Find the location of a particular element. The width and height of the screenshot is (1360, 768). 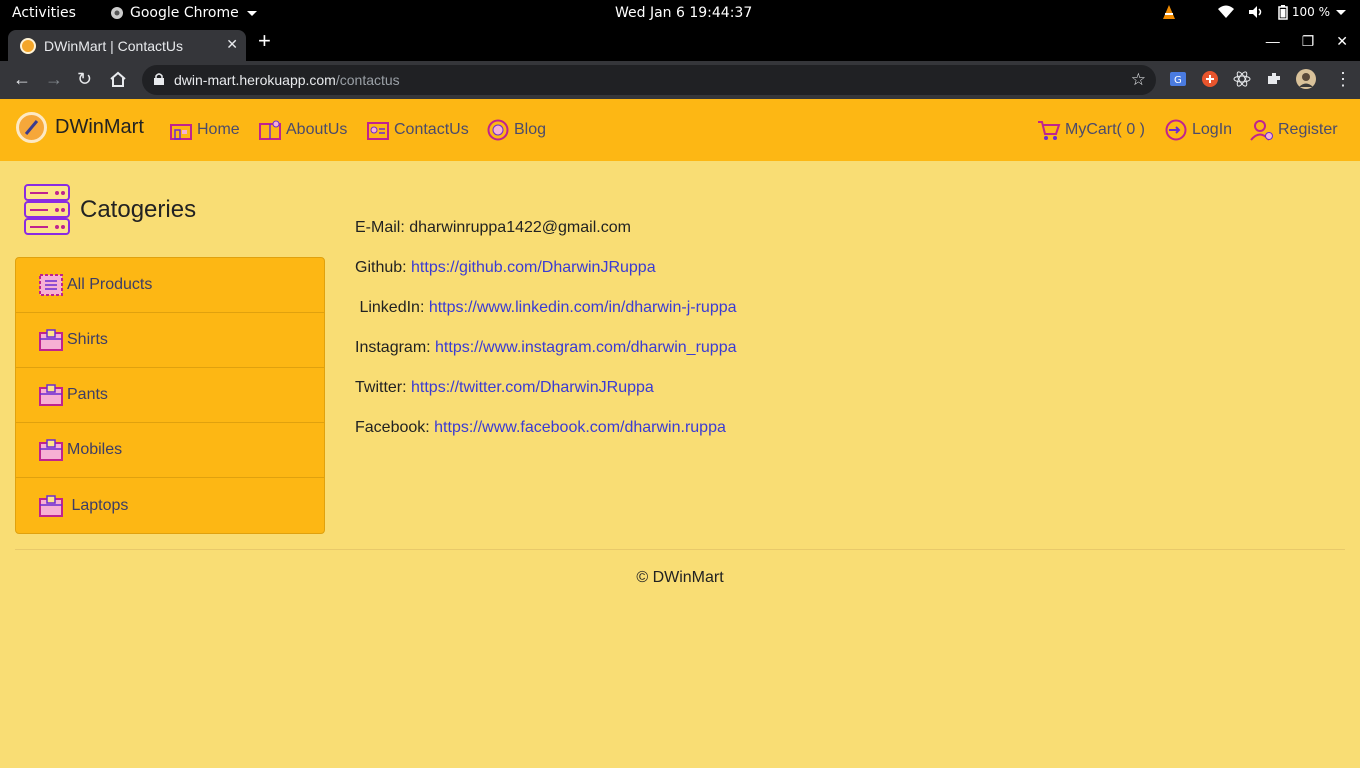

favicon-icon is located at coordinates (28, 46).